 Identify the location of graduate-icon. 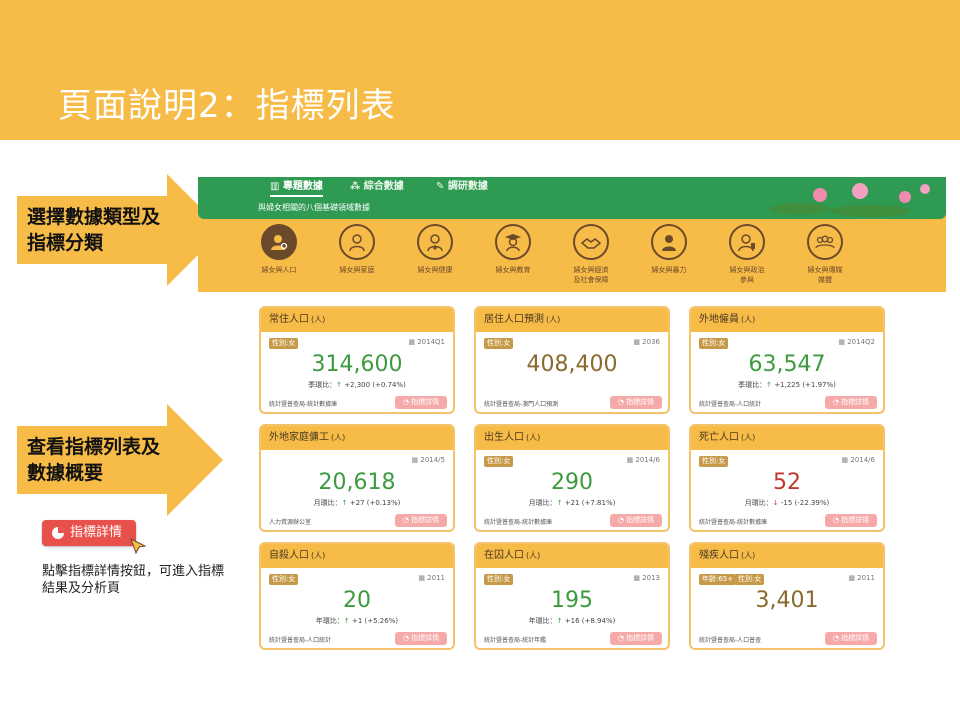
(513, 243).